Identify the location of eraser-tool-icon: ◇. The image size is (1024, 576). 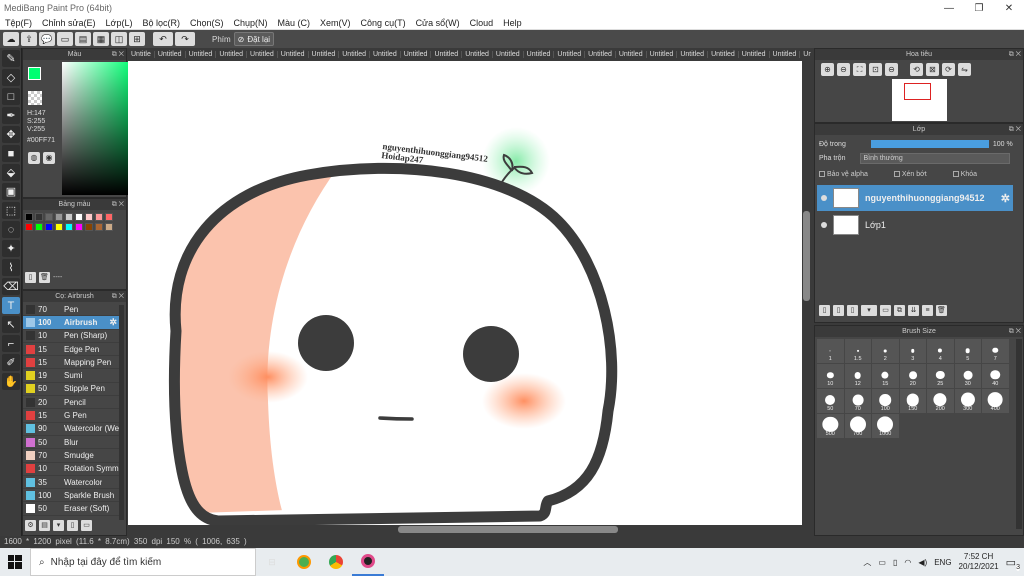
(11, 77).